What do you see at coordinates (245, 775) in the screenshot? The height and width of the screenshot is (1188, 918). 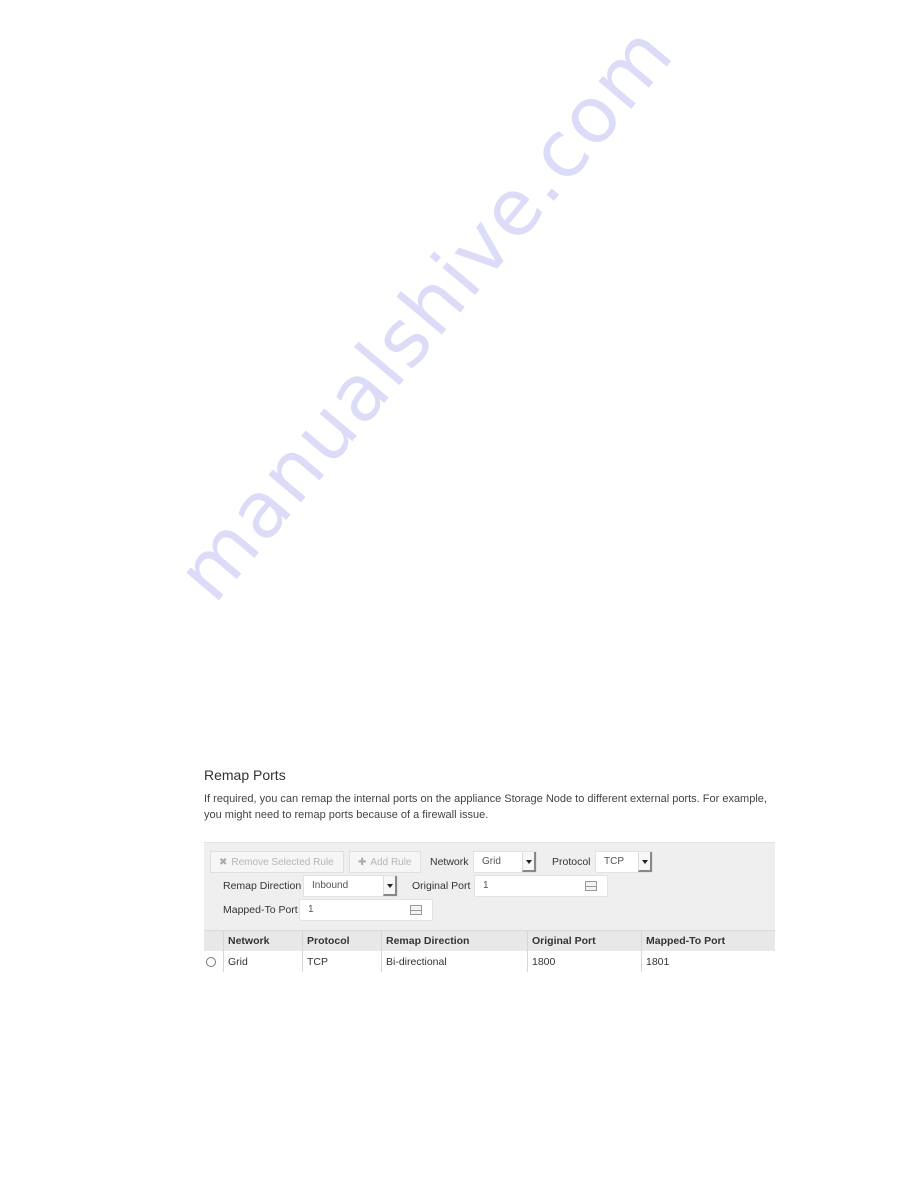 I see `section-title: Remap Ports` at bounding box center [245, 775].